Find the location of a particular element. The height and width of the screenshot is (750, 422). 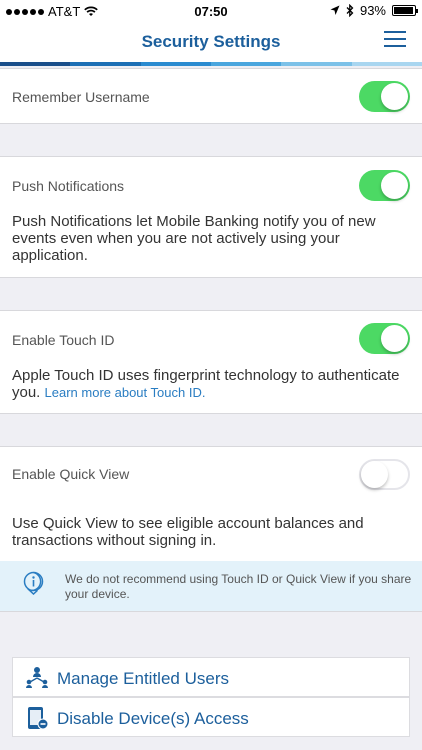

battery-icon is located at coordinates (405, 10).